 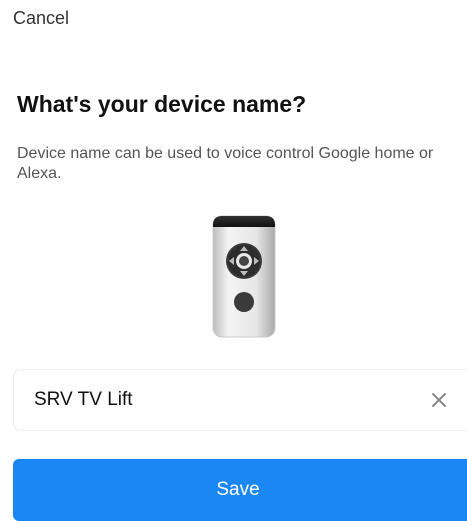 What do you see at coordinates (244, 277) in the screenshot?
I see `tv-remote-icon` at bounding box center [244, 277].